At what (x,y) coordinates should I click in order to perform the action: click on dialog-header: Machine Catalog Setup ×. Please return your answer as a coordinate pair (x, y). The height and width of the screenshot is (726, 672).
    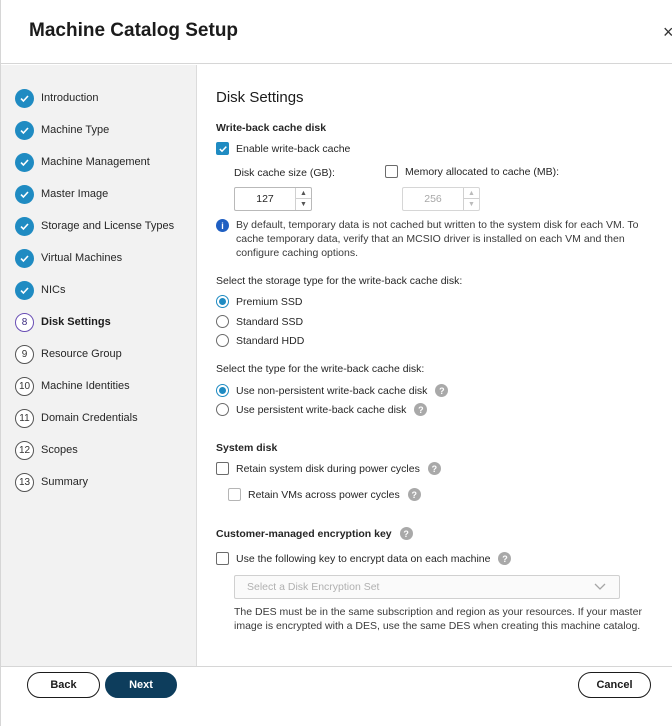
    Looking at the image, I should click on (336, 32).